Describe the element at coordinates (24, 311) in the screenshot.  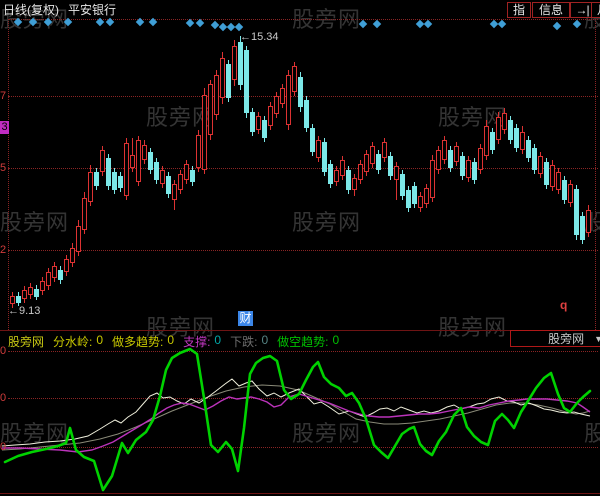
I see `low-price-label: ←9.13` at that location.